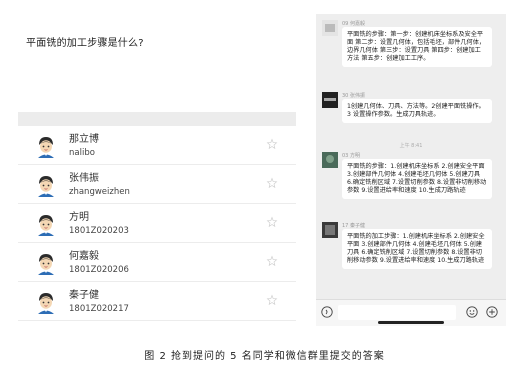 The height and width of the screenshot is (371, 529). What do you see at coordinates (84, 256) in the screenshot?
I see `student-name: 何嘉毅` at bounding box center [84, 256].